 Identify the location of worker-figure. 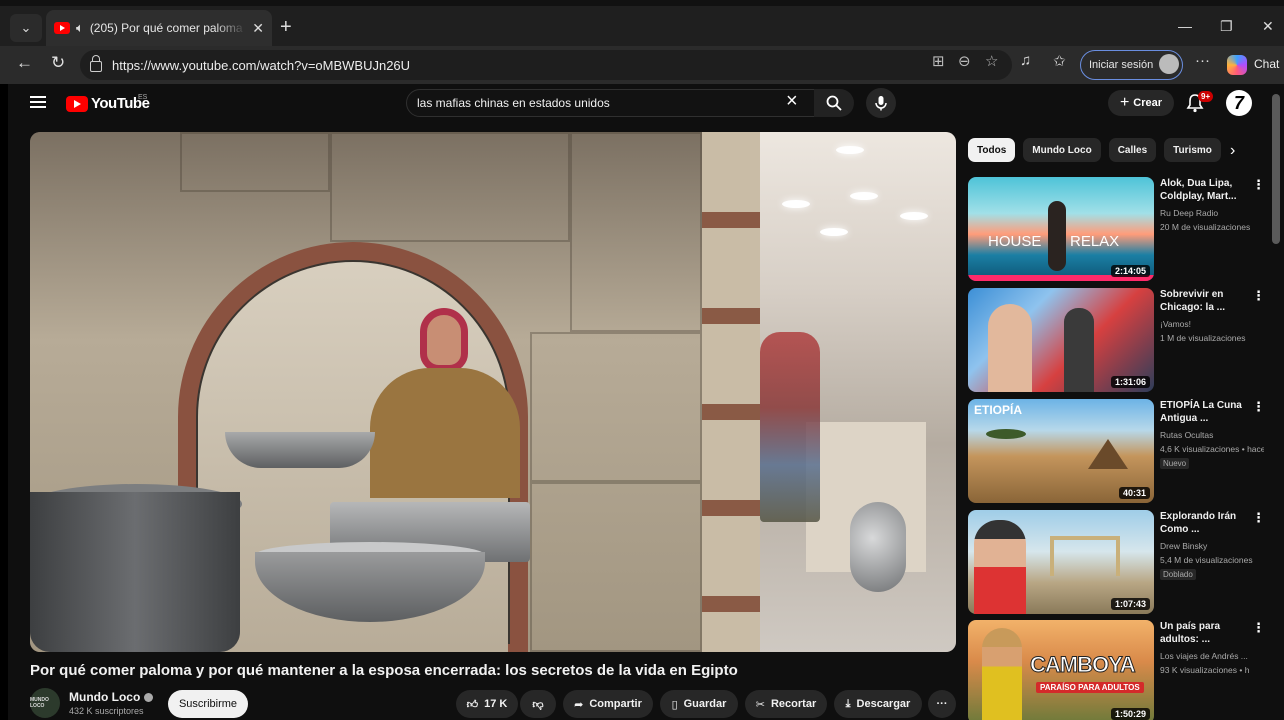
(790, 427).